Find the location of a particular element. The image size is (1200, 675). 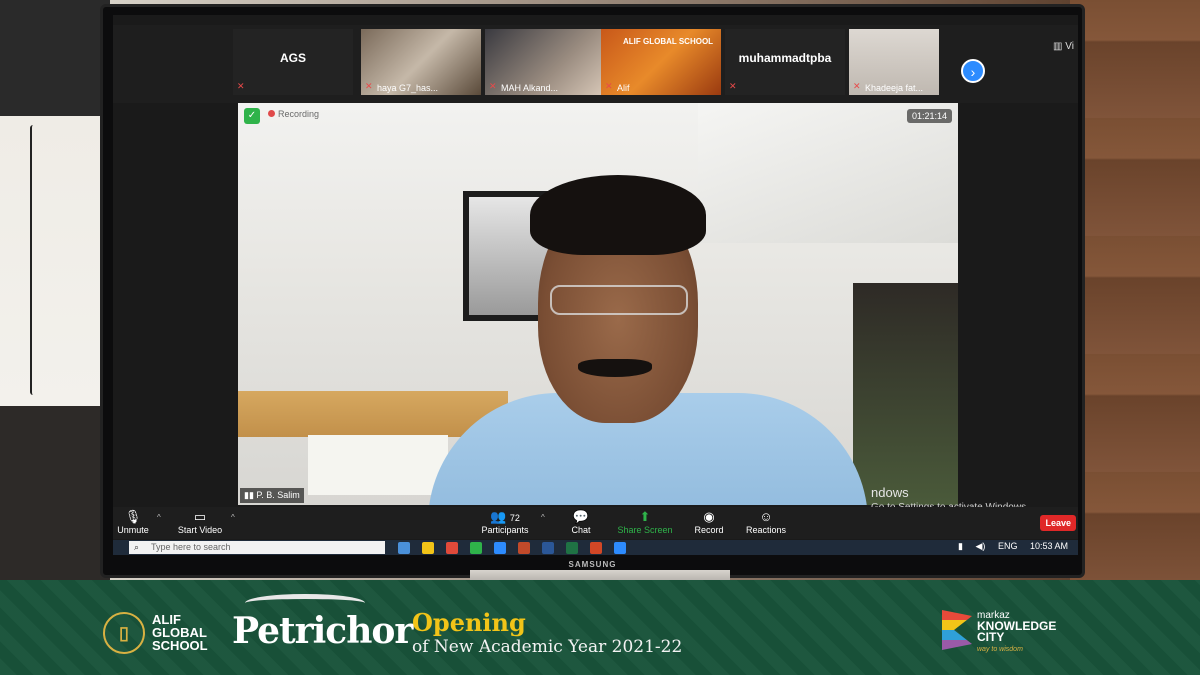

speaker-name-label: ▮▮ P. B. Salim is located at coordinates (272, 495).